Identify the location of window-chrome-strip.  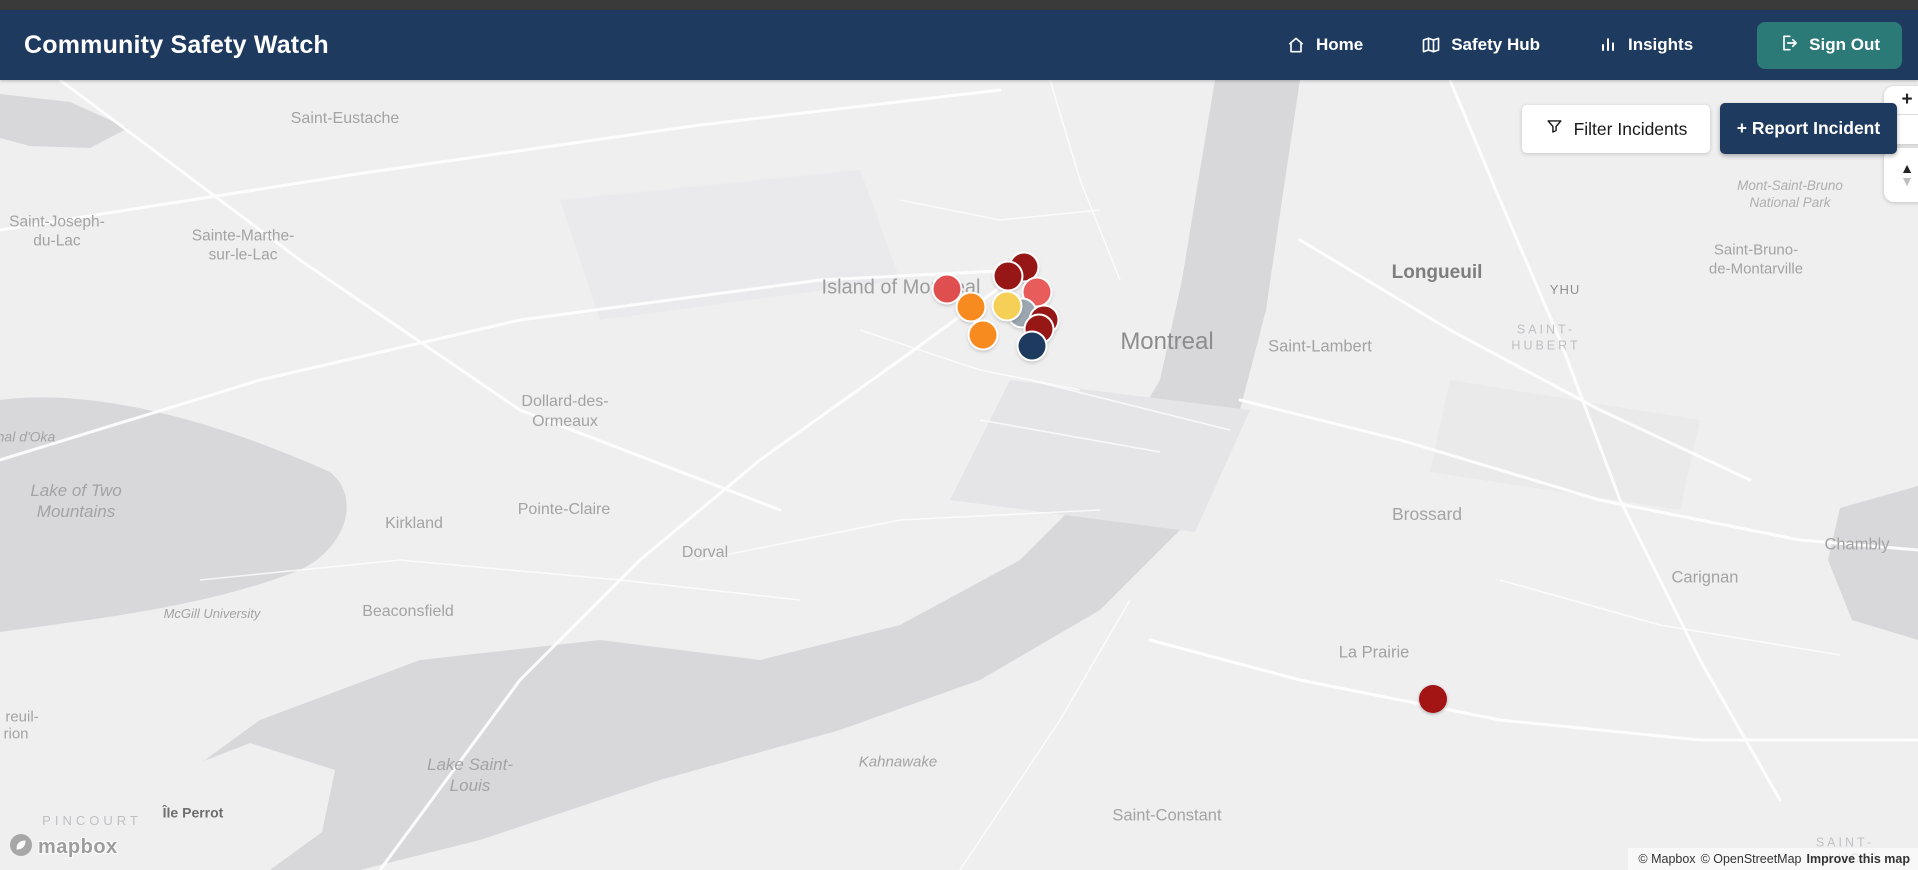
(959, 5).